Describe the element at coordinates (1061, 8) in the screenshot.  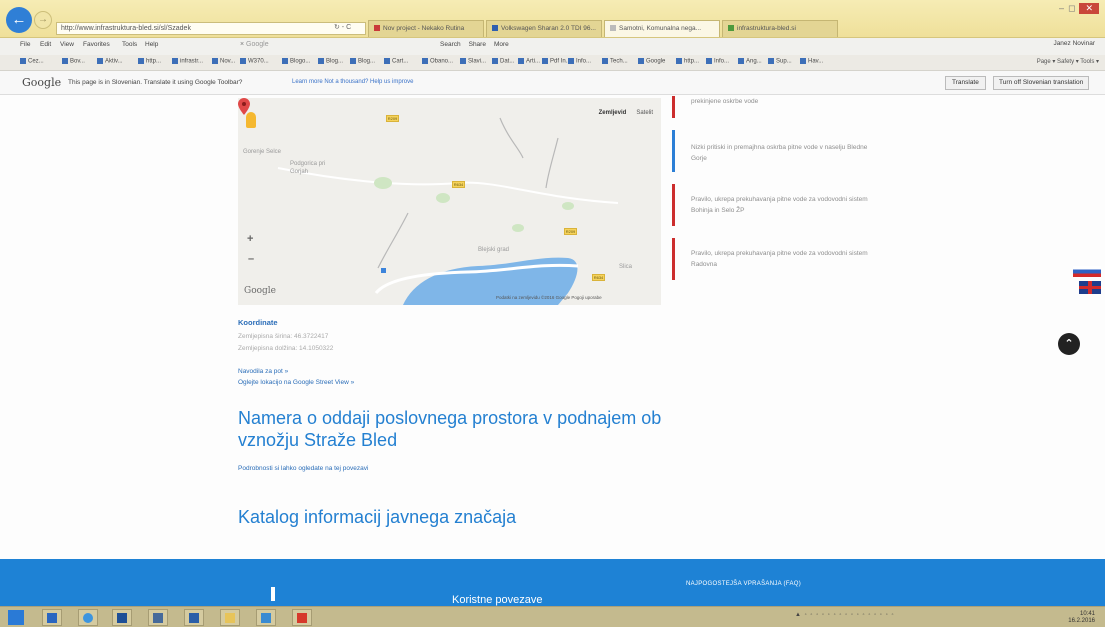
I see `minimize-icon: –` at that location.